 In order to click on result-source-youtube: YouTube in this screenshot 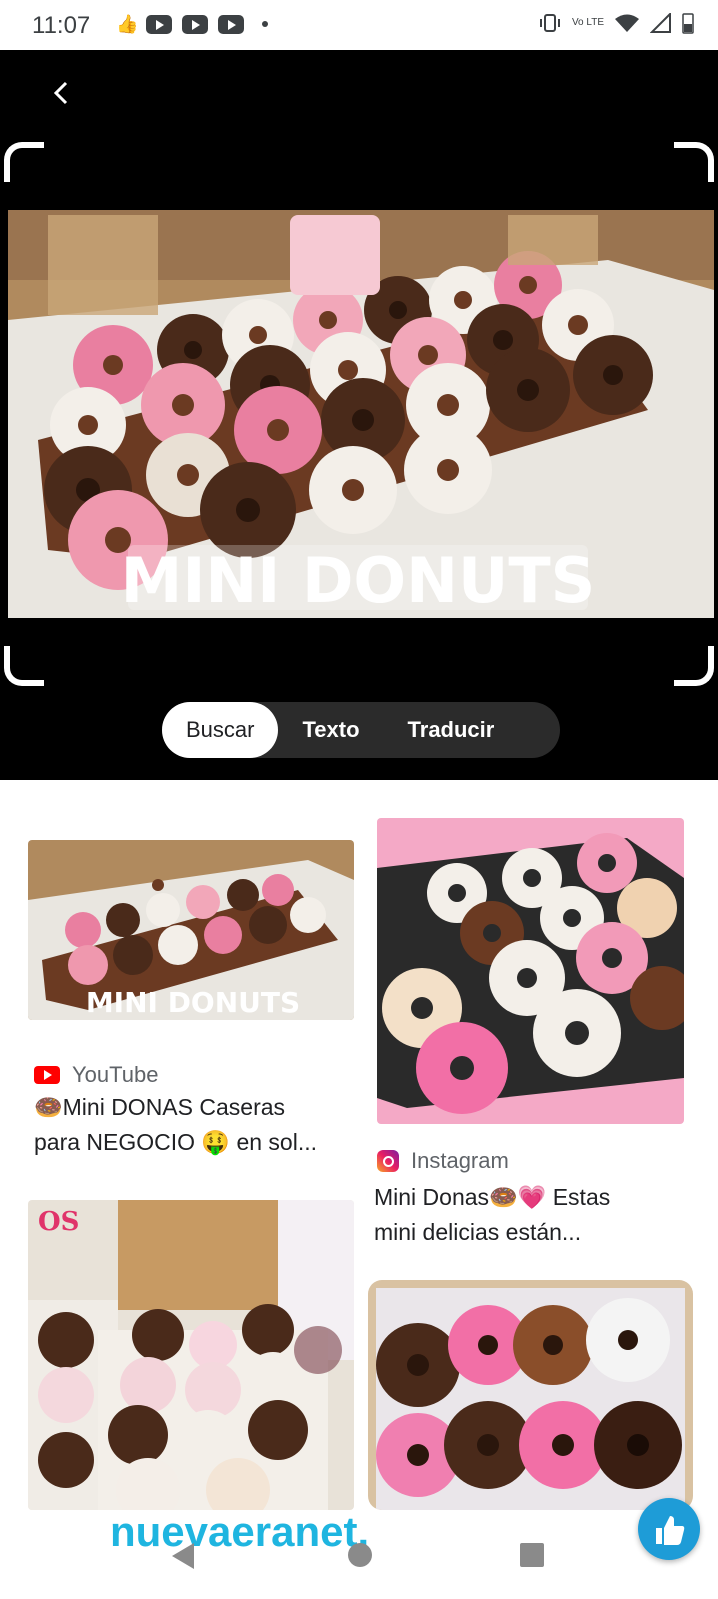, I will do `click(96, 1075)`.